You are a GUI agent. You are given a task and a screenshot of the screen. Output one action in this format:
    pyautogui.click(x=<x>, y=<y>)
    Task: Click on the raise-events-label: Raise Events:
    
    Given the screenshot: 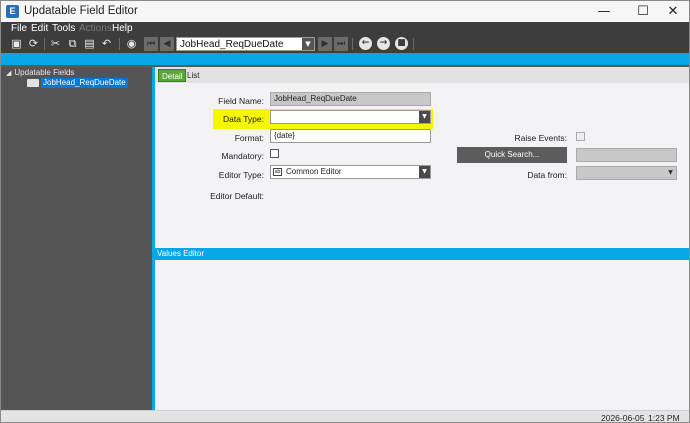 What is the action you would take?
    pyautogui.click(x=540, y=138)
    